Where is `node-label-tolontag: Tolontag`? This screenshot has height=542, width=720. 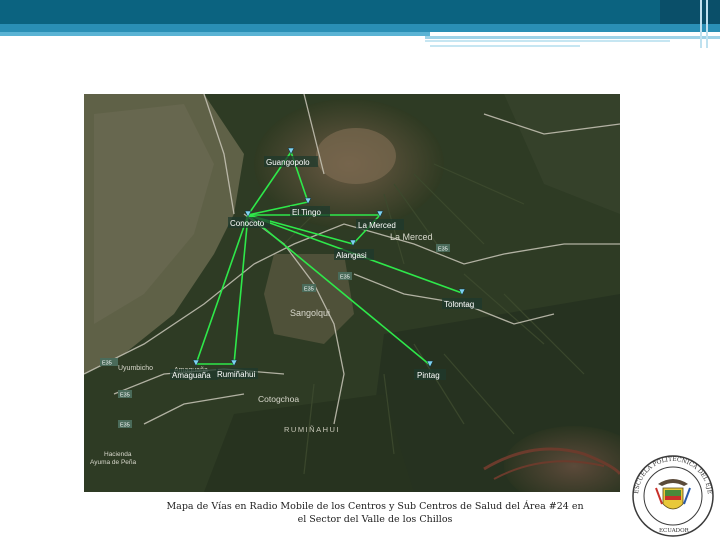
node-label-tolontag: Tolontag is located at coordinates (459, 304).